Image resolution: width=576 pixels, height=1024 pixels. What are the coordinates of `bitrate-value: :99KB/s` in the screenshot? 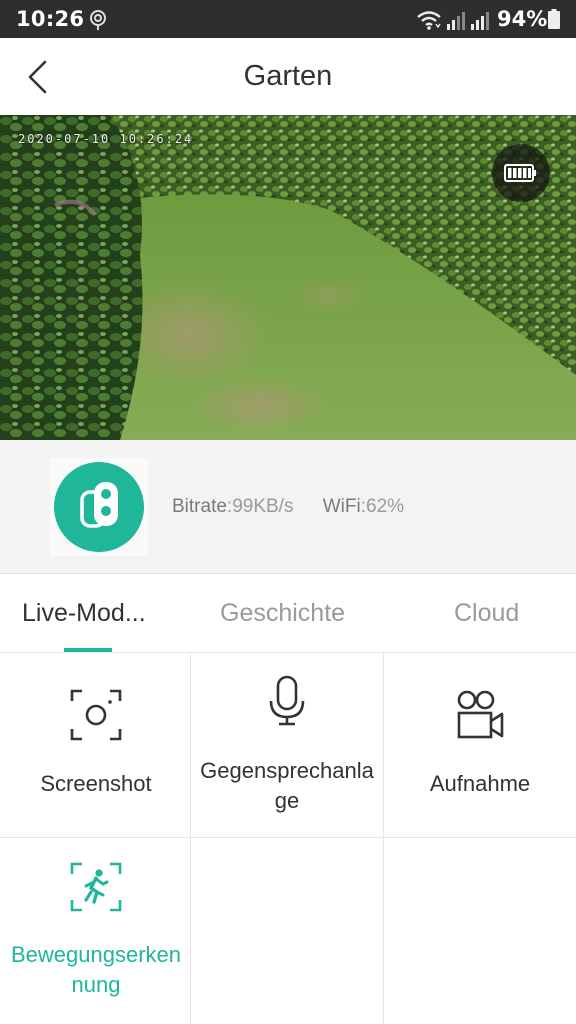 It's located at (260, 506).